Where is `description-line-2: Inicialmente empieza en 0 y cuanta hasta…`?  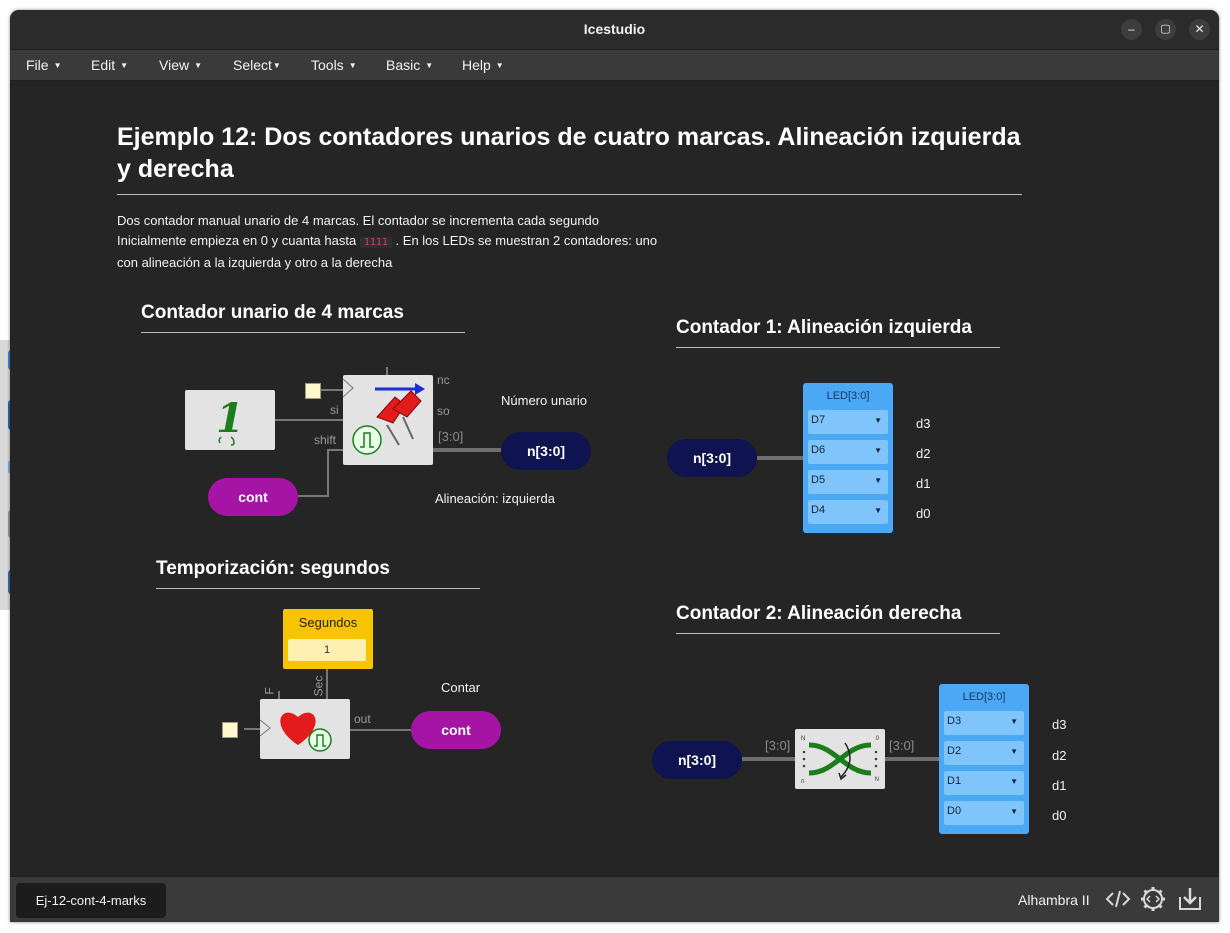 description-line-2: Inicialmente empieza en 0 y cuanta hasta… is located at coordinates (387, 242).